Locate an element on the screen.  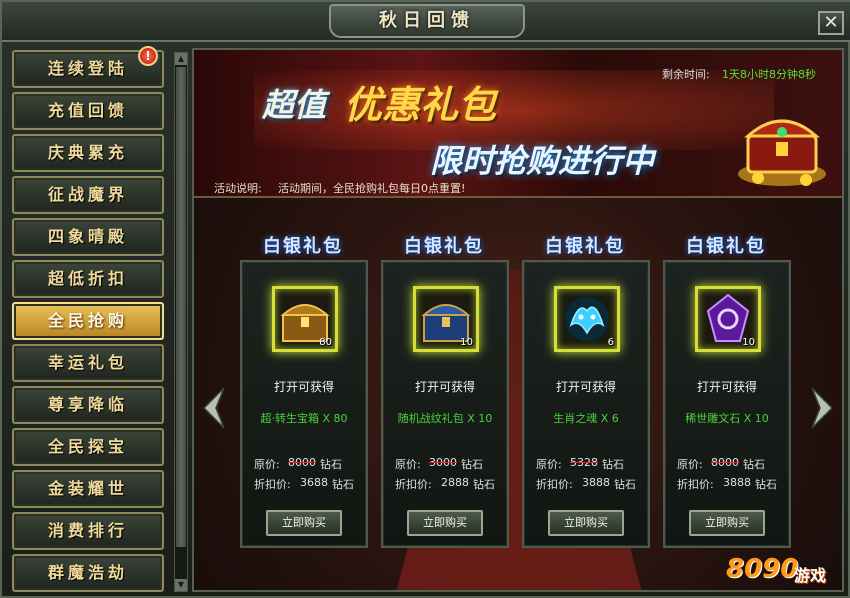
reward-name: 稀世雕文石 X 10 is located at coordinates (727, 418).